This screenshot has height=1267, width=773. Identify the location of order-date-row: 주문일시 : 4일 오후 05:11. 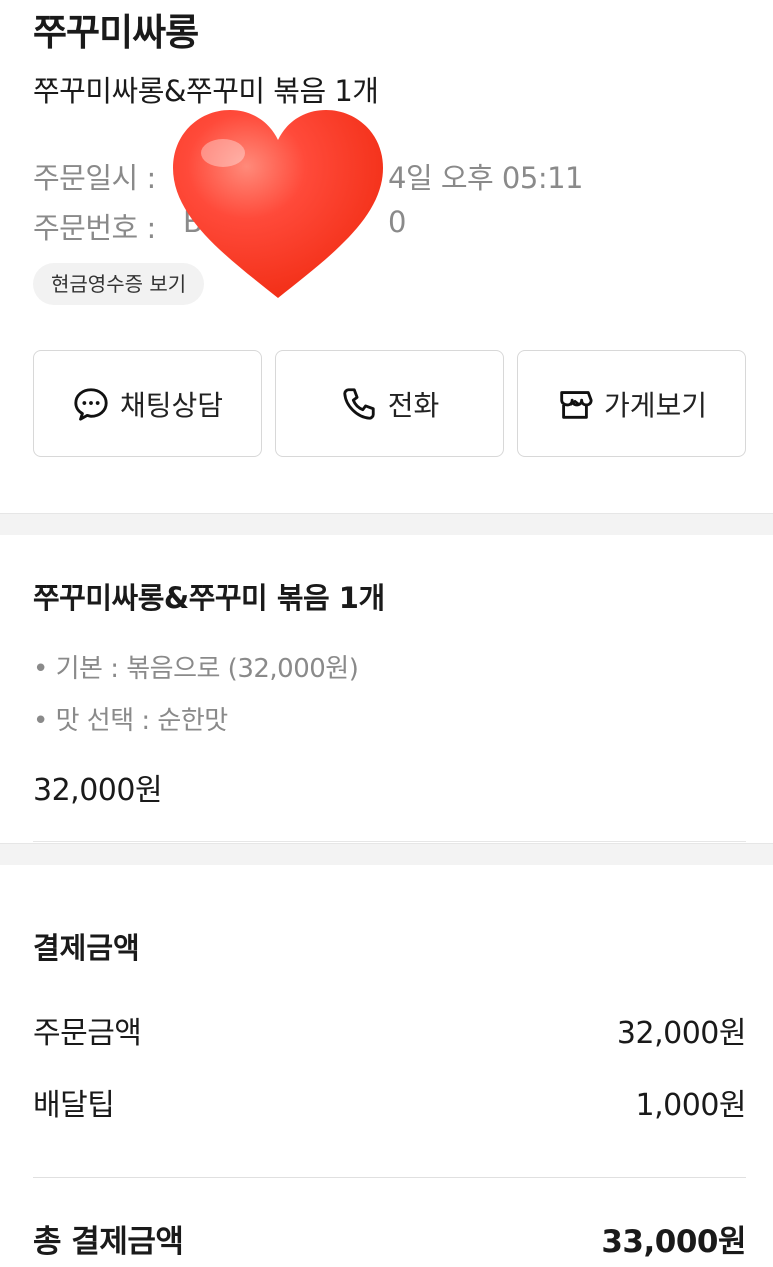
(308, 176).